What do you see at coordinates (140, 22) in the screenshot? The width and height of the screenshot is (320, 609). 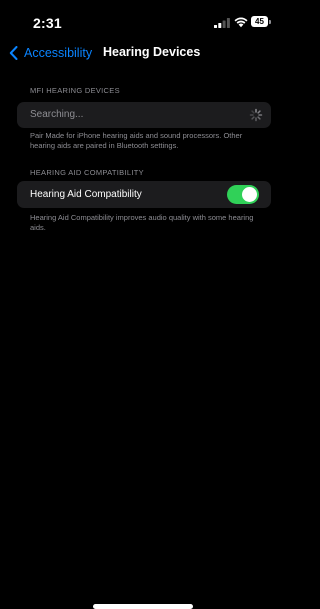 I see `status-bar: 2:31 45` at bounding box center [140, 22].